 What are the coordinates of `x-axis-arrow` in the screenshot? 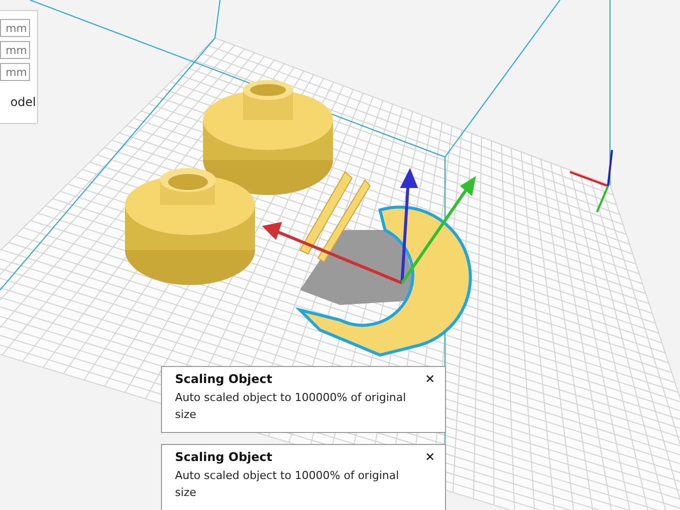 It's located at (332, 253).